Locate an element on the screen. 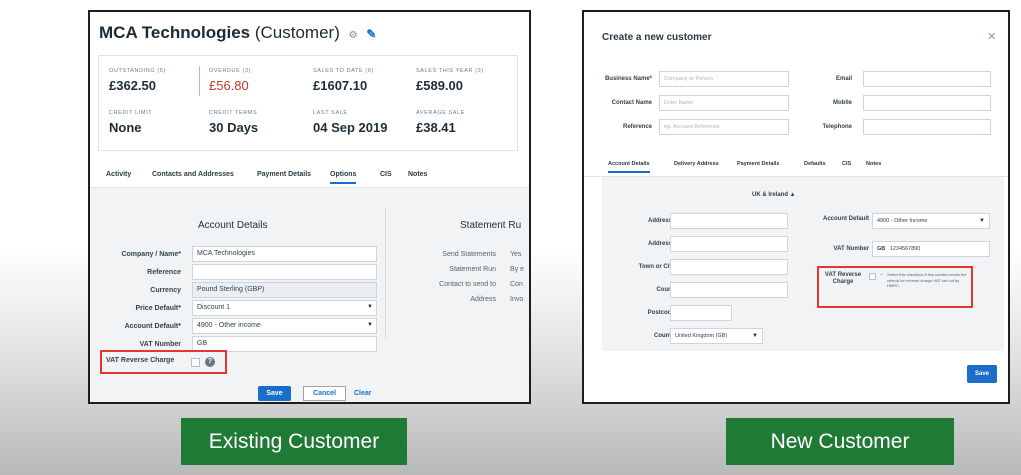  stat-label: OVERDUE (3) is located at coordinates (230, 71).